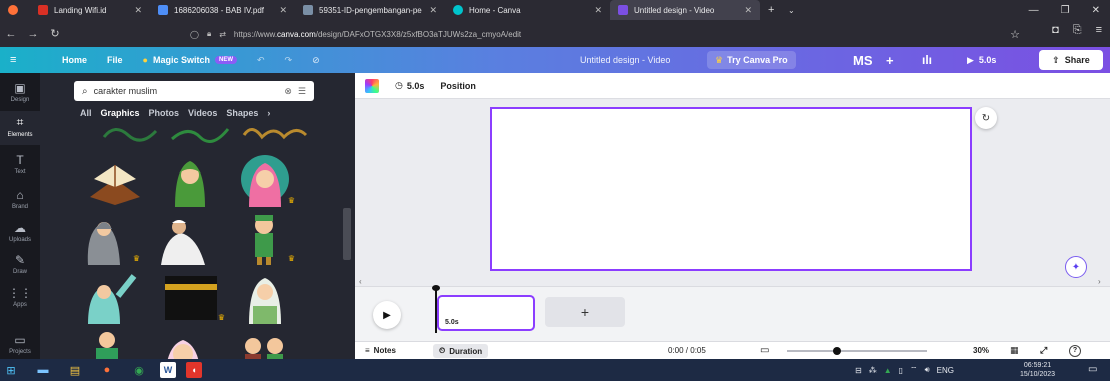  Describe the element at coordinates (685, 10) in the screenshot. I see `browser-tab-active: Untitled design - Video ✕` at that location.